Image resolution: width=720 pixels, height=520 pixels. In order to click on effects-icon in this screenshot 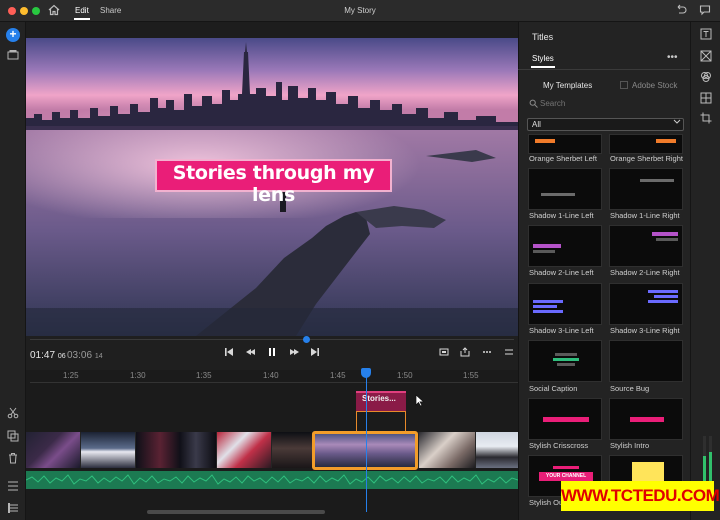, I will do `click(706, 99)`.